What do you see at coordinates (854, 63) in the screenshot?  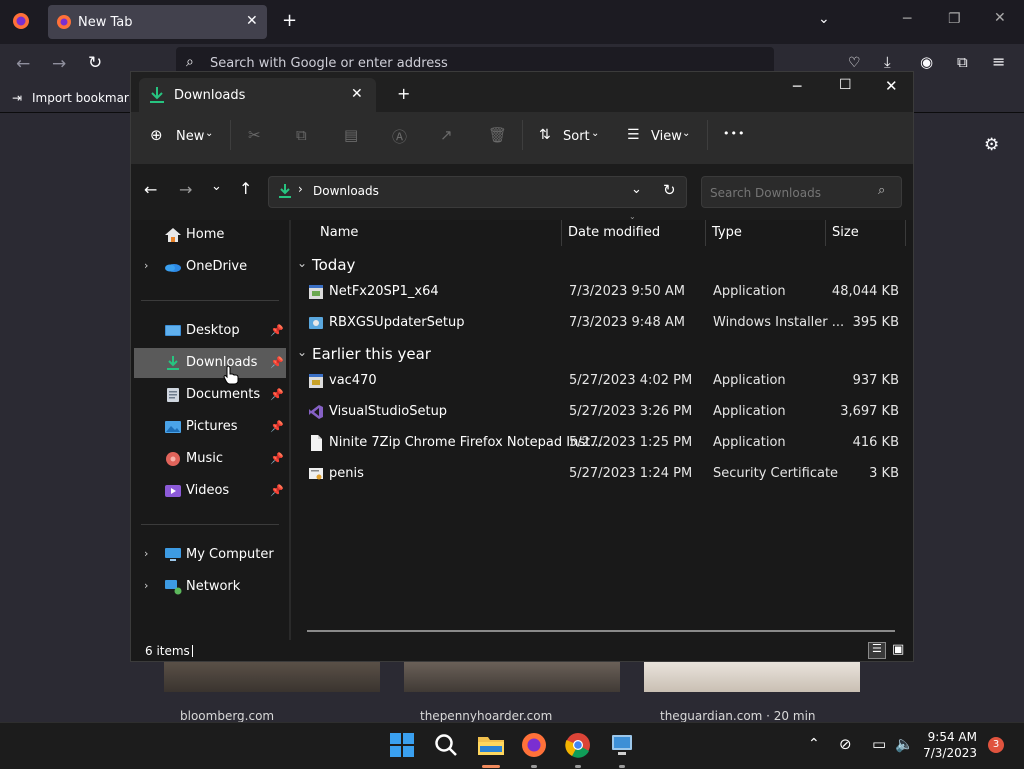 I see `pocket-icon: ♡` at bounding box center [854, 63].